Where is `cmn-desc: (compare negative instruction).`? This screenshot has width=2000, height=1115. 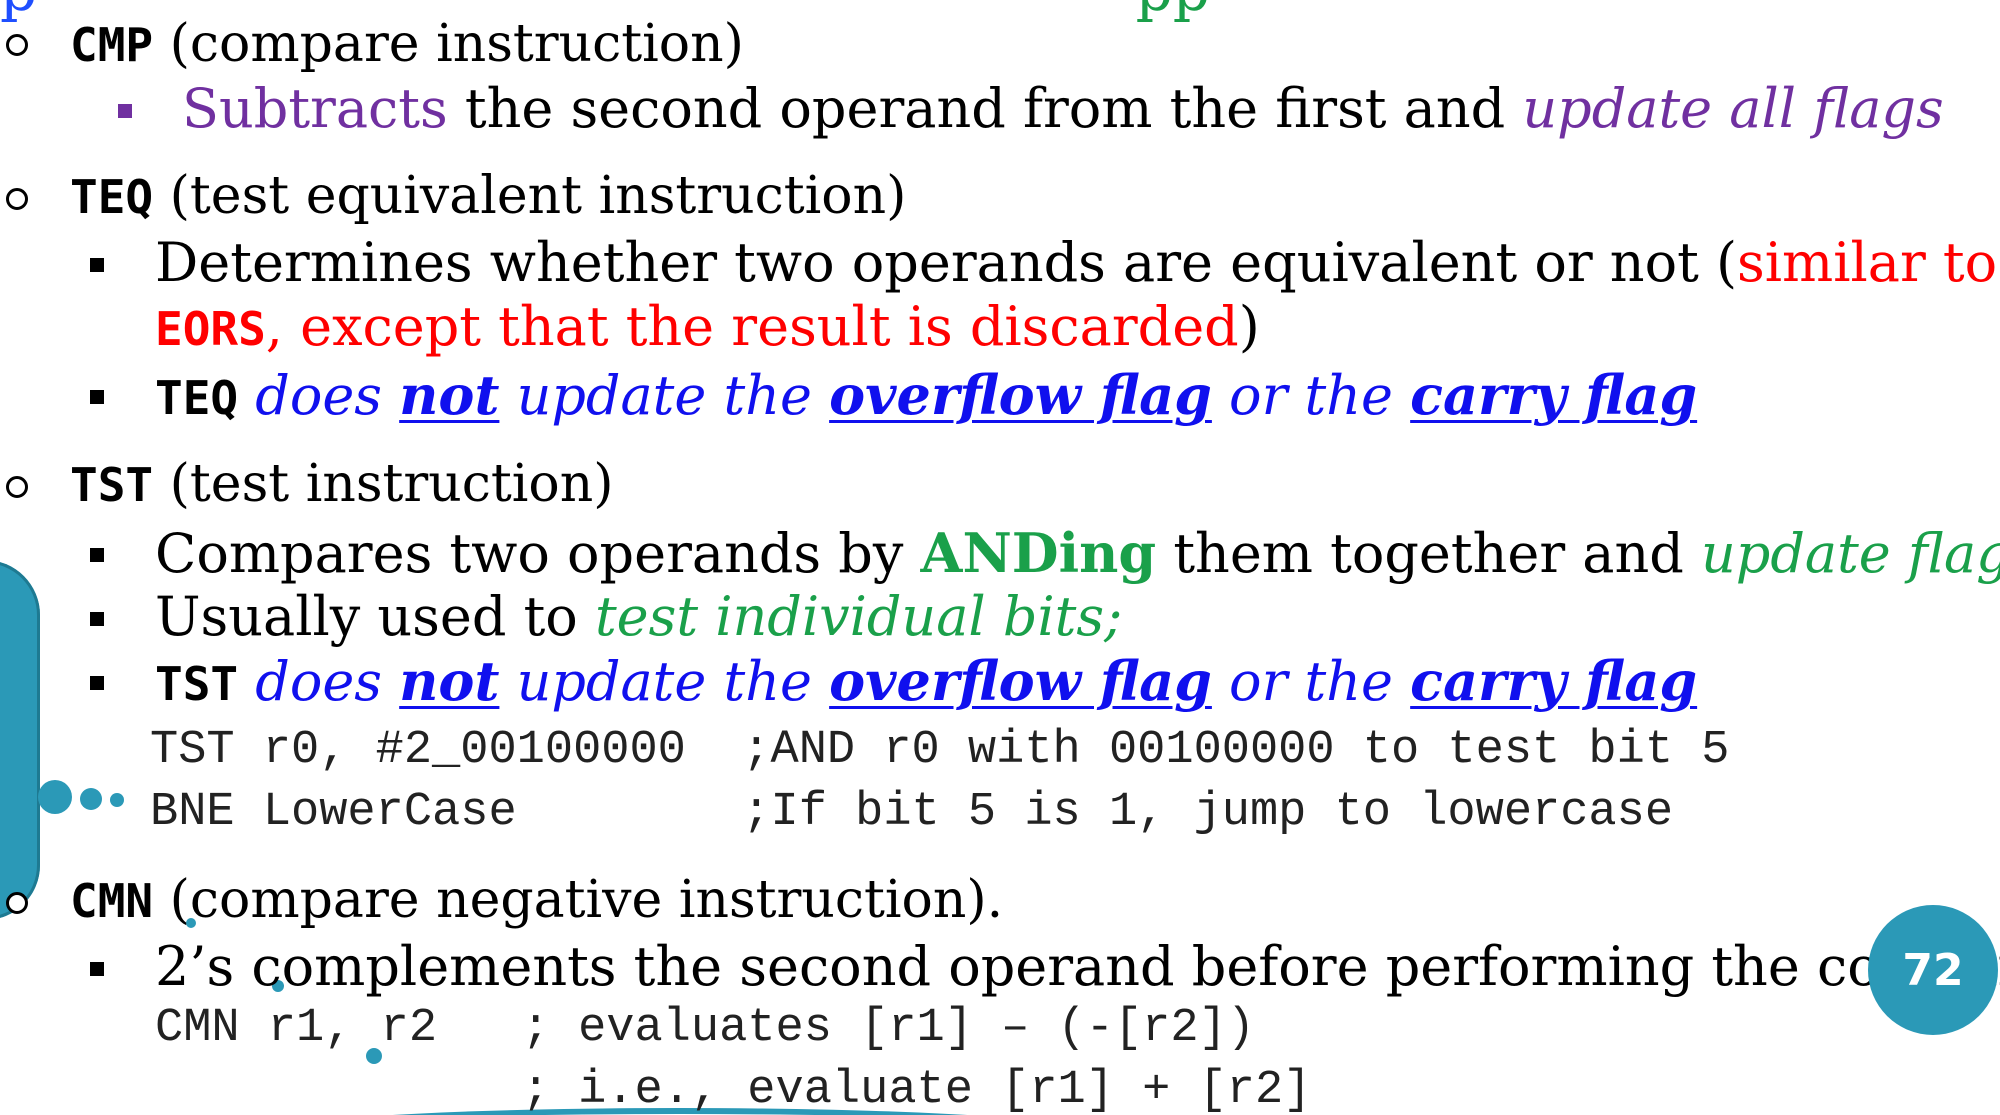 cmn-desc: (compare negative instruction). is located at coordinates (578, 900).